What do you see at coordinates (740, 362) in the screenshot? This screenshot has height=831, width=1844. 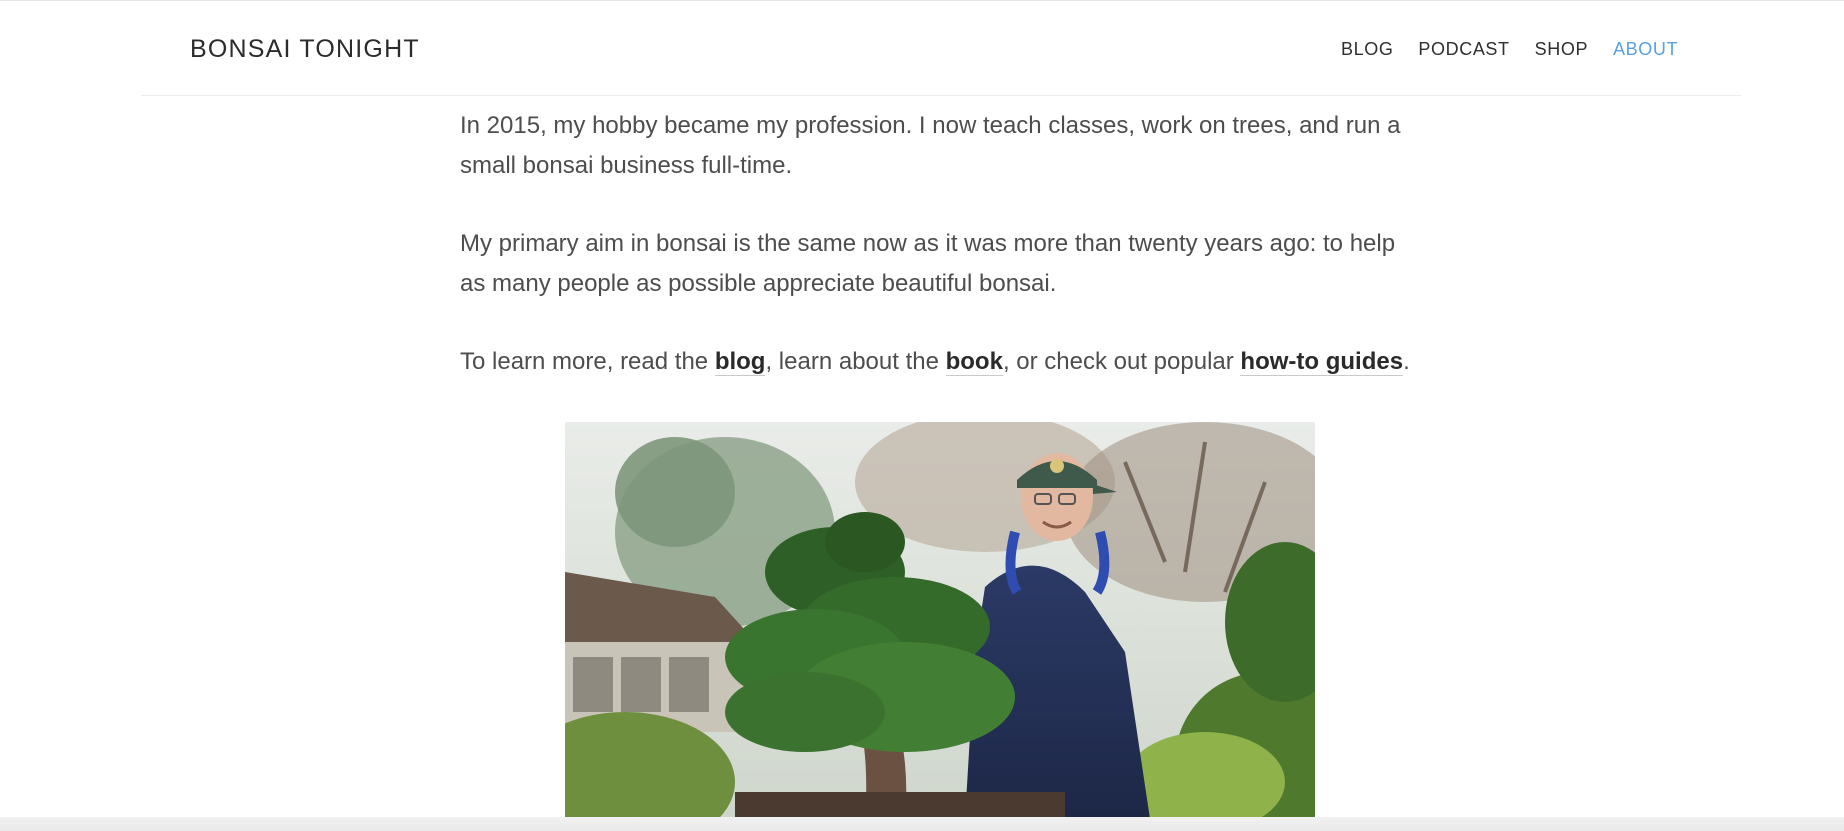 I see `blog-link: blog` at bounding box center [740, 362].